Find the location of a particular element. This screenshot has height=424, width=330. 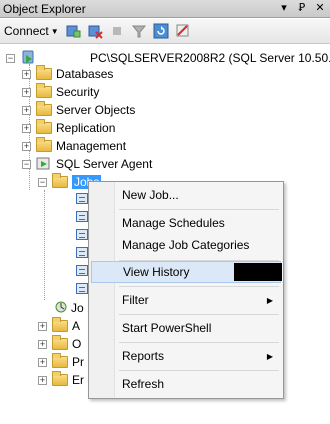

tree-connector is located at coordinates (44, 245).